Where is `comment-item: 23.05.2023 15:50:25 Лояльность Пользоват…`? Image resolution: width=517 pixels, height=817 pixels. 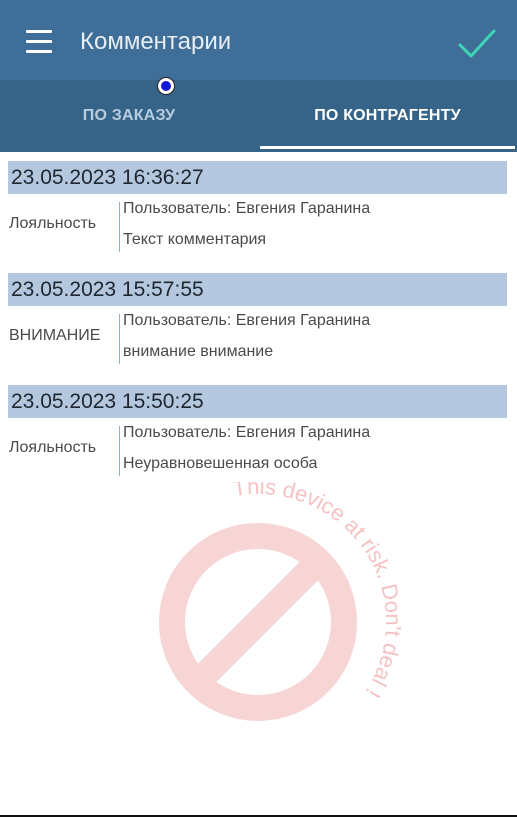 comment-item: 23.05.2023 15:50:25 Лояльность Пользоват… is located at coordinates (258, 432).